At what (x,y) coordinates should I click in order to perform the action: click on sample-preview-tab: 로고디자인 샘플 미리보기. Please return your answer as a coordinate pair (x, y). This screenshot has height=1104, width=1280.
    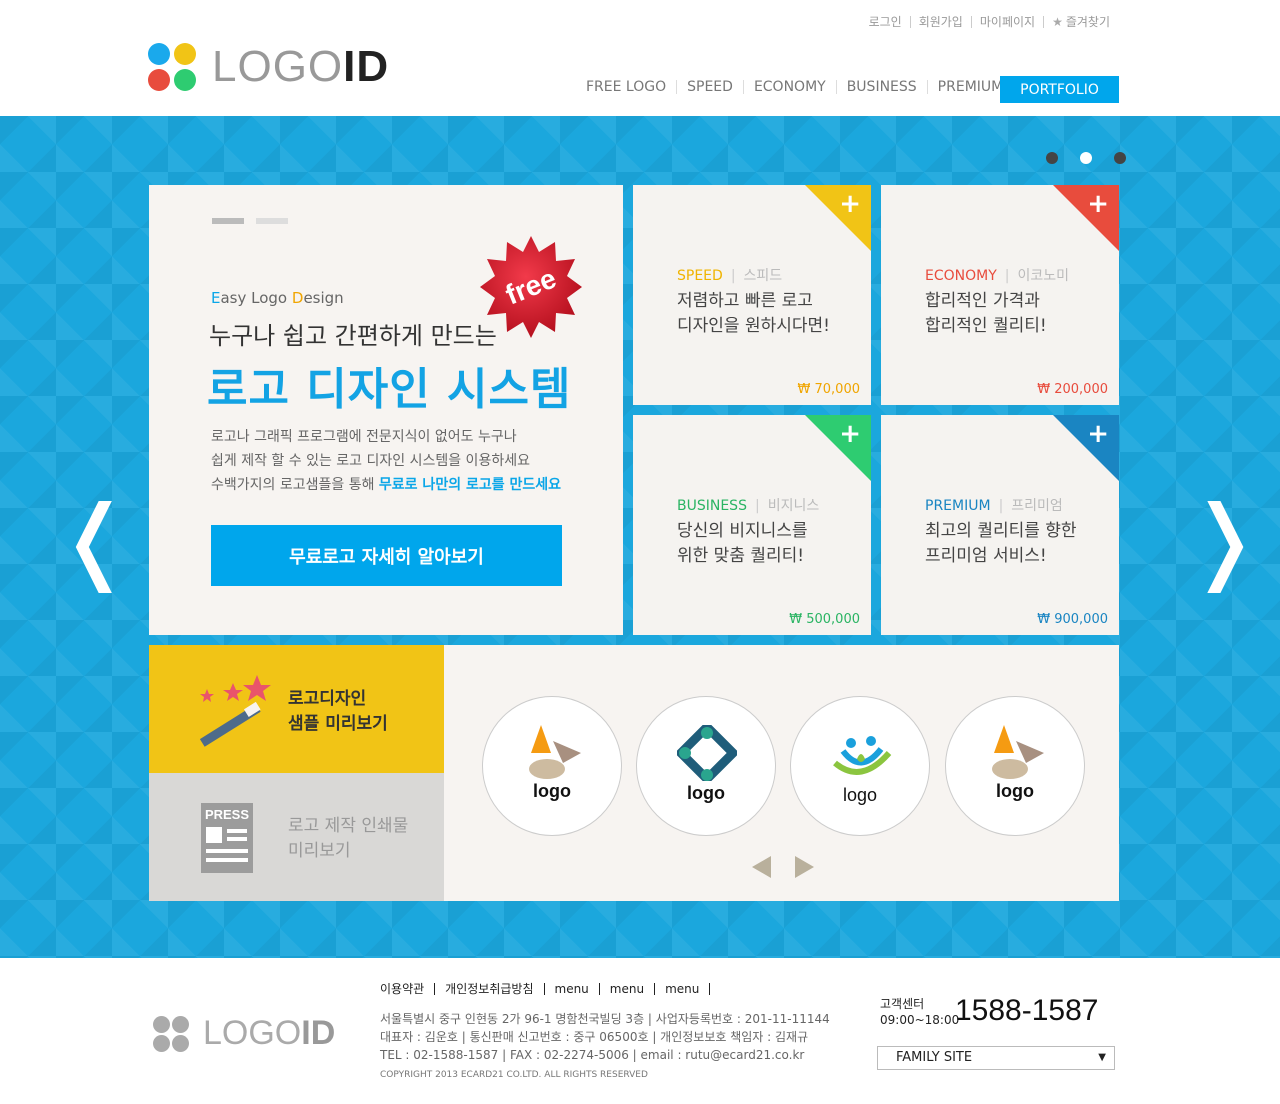
    Looking at the image, I should click on (296, 709).